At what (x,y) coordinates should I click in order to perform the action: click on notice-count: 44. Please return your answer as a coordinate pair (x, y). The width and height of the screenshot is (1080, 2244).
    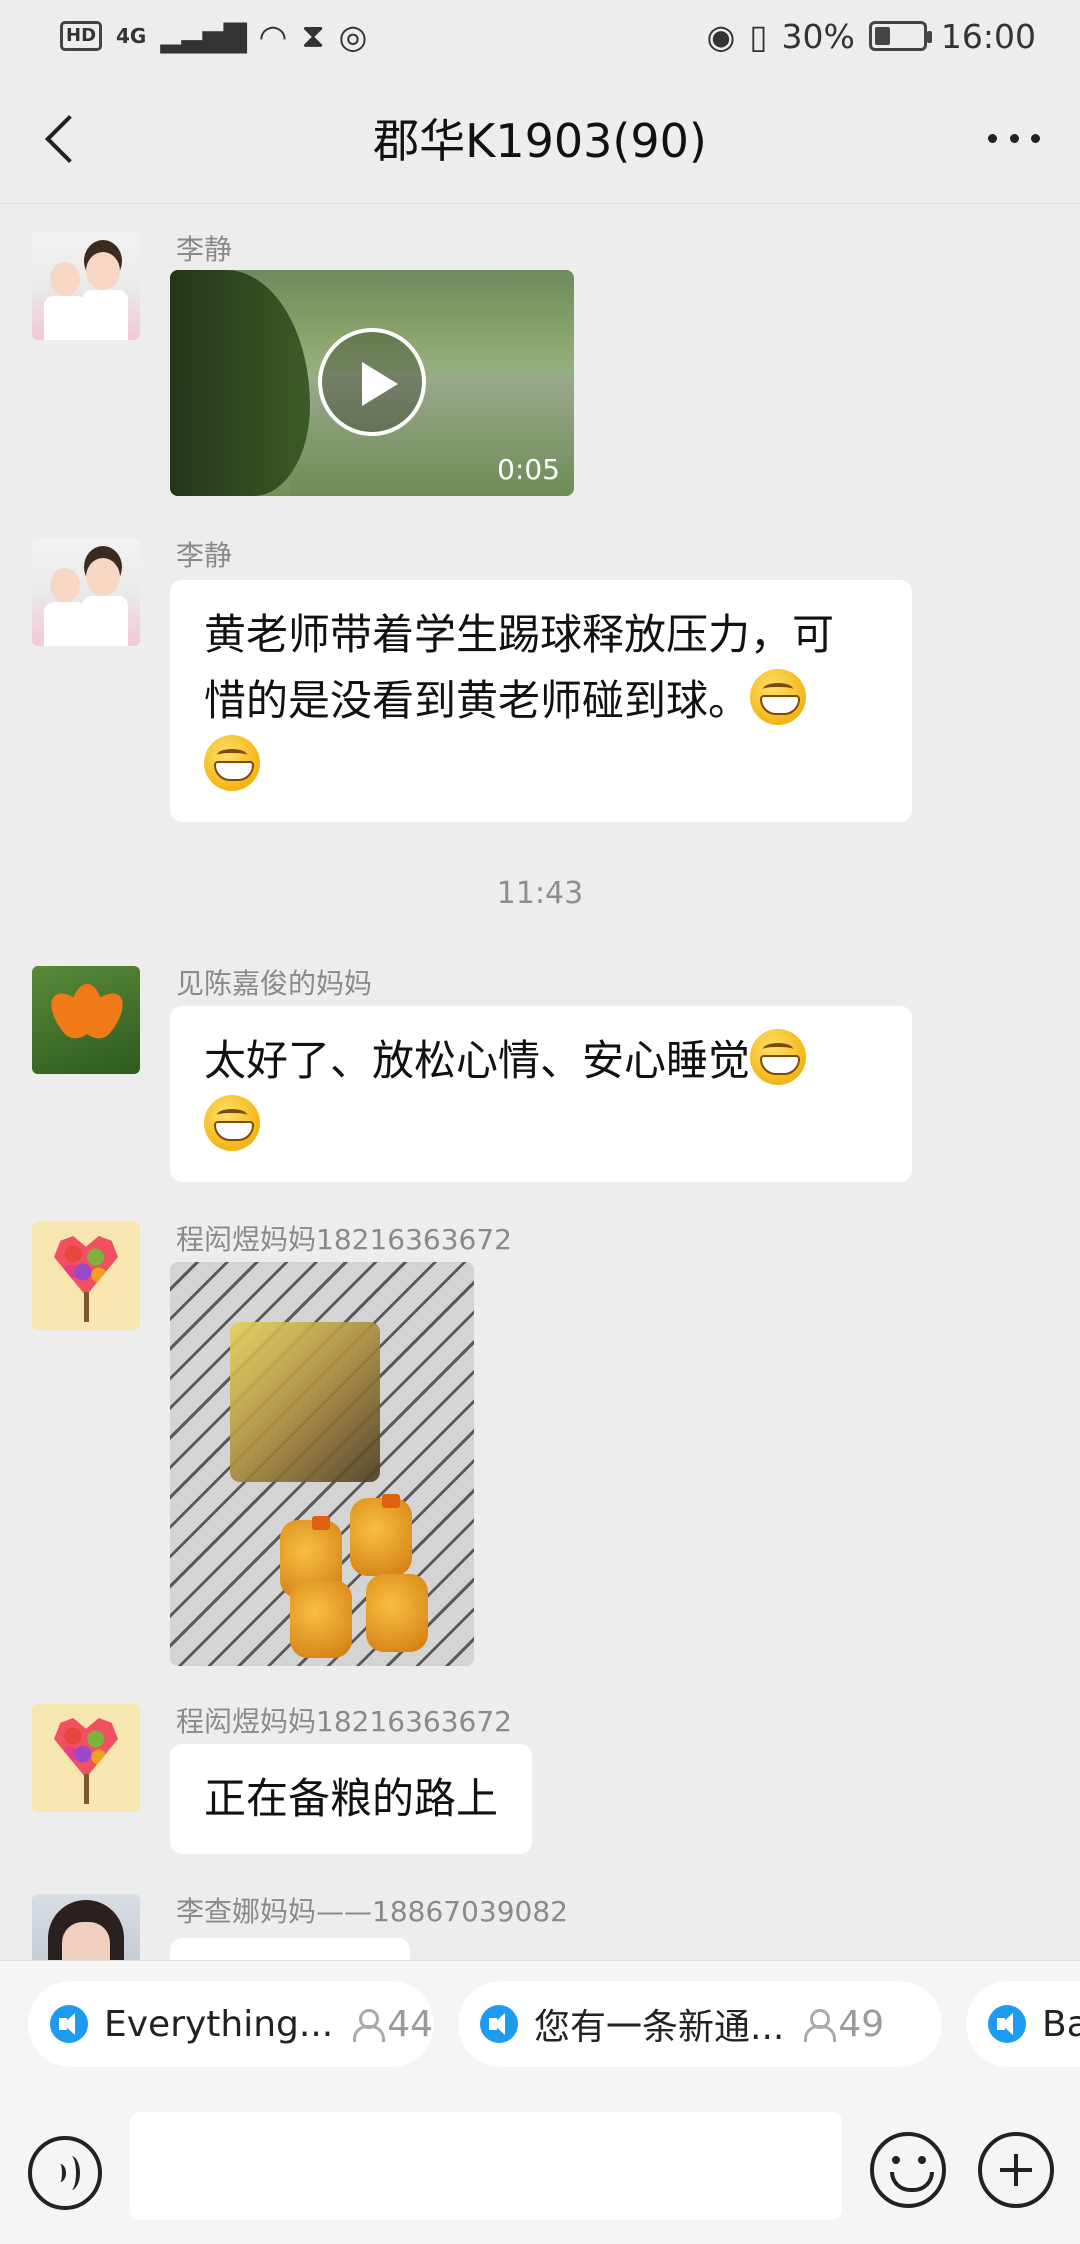
    Looking at the image, I should click on (410, 2024).